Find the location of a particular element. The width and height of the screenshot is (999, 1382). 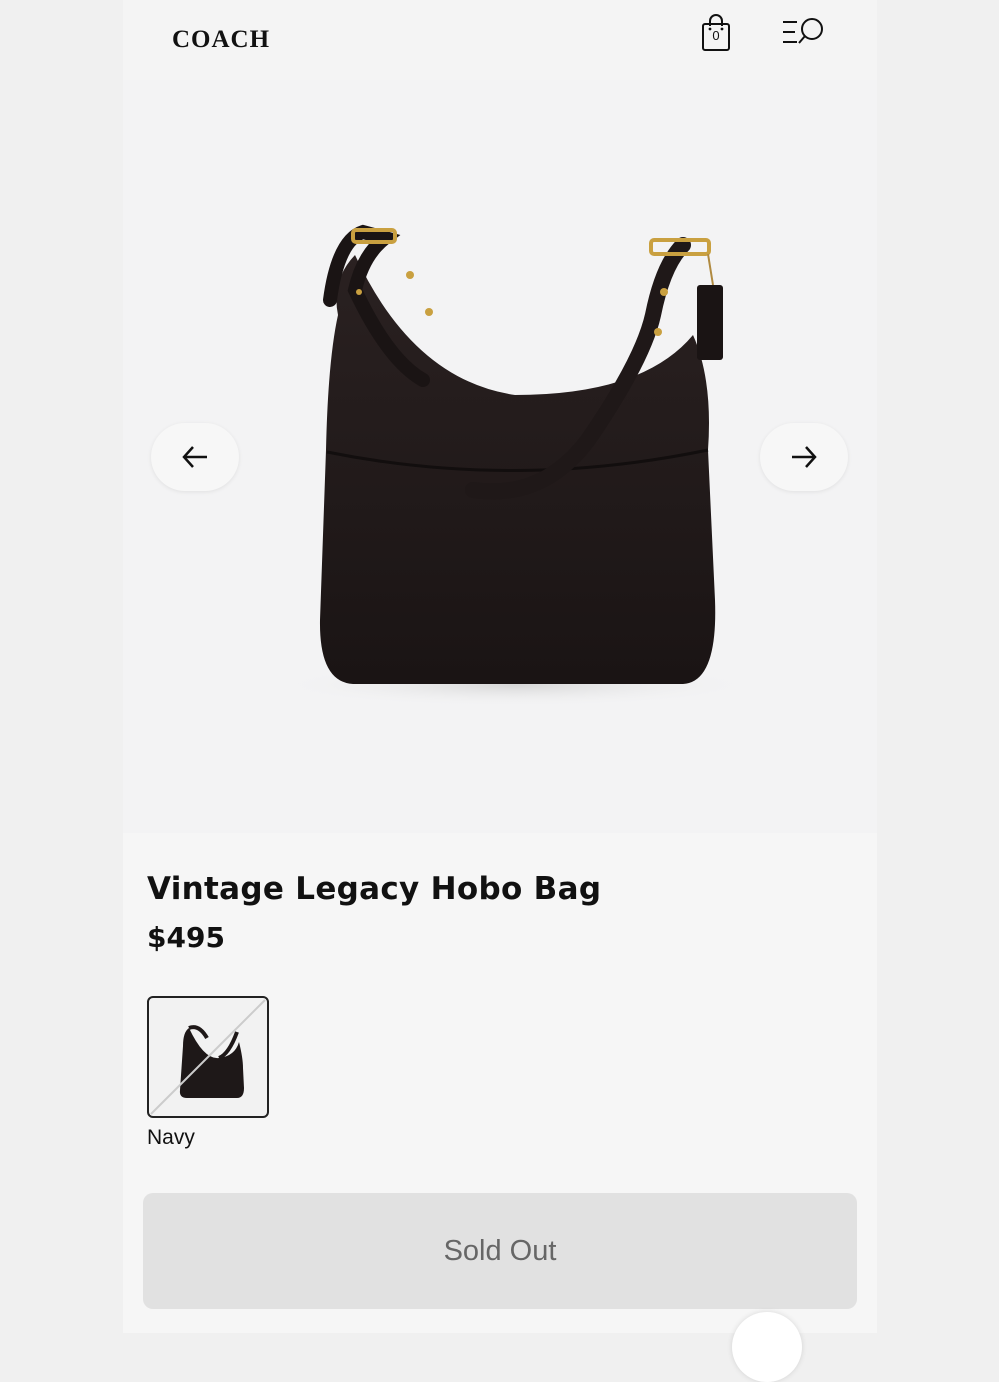

swatch-thumbnail is located at coordinates (208, 1057).